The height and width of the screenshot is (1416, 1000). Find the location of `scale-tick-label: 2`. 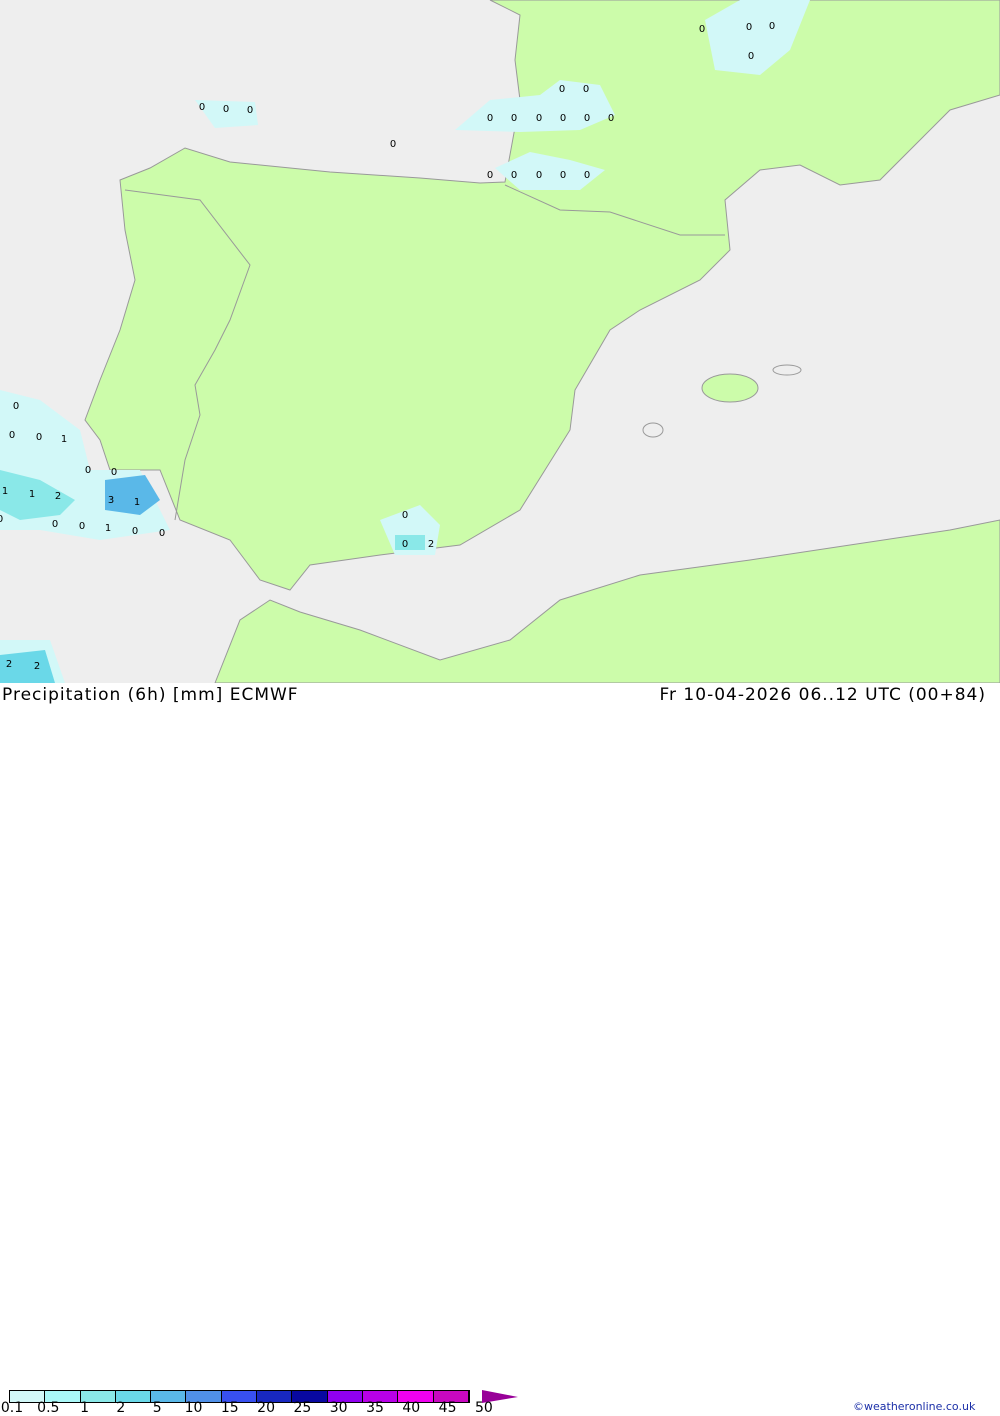

scale-tick-label: 2 is located at coordinates (121, 1408).